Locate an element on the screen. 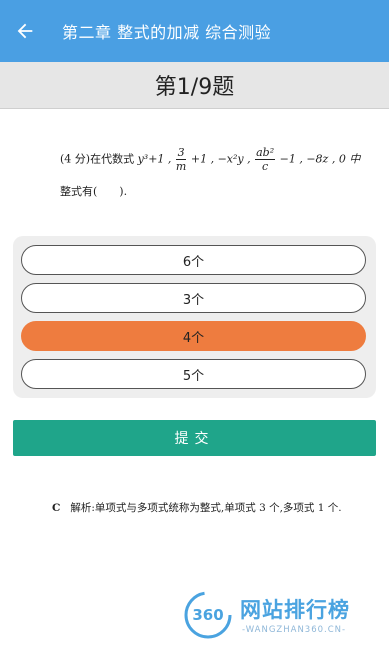 Image resolution: width=389 pixels, height=648 pixels. fraction-numerator: ab² is located at coordinates (265, 153).